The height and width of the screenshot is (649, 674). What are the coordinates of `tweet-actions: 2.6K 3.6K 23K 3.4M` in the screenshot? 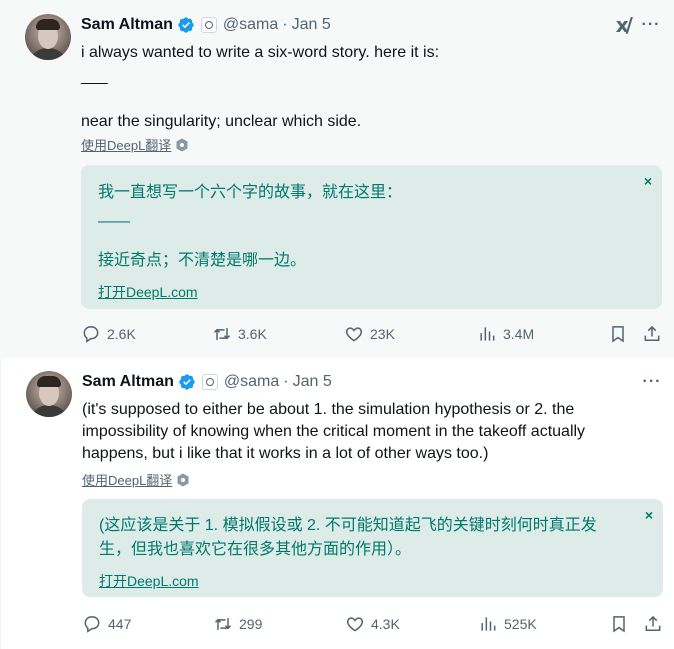 It's located at (373, 334).